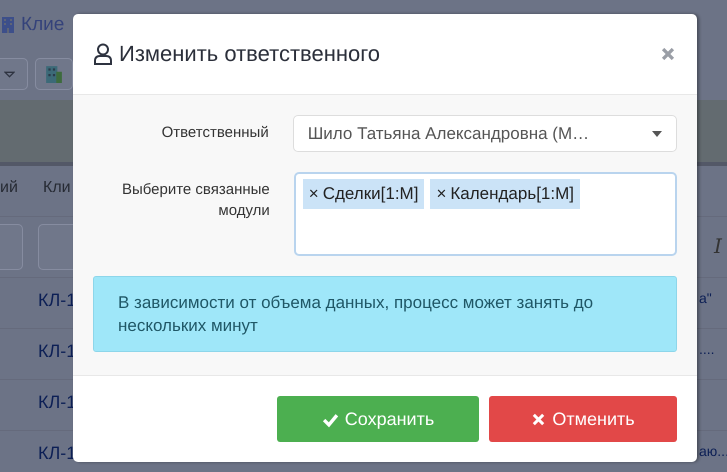 This screenshot has height=472, width=727. Describe the element at coordinates (214, 133) in the screenshot. I see `field-label: Ответственный` at that location.